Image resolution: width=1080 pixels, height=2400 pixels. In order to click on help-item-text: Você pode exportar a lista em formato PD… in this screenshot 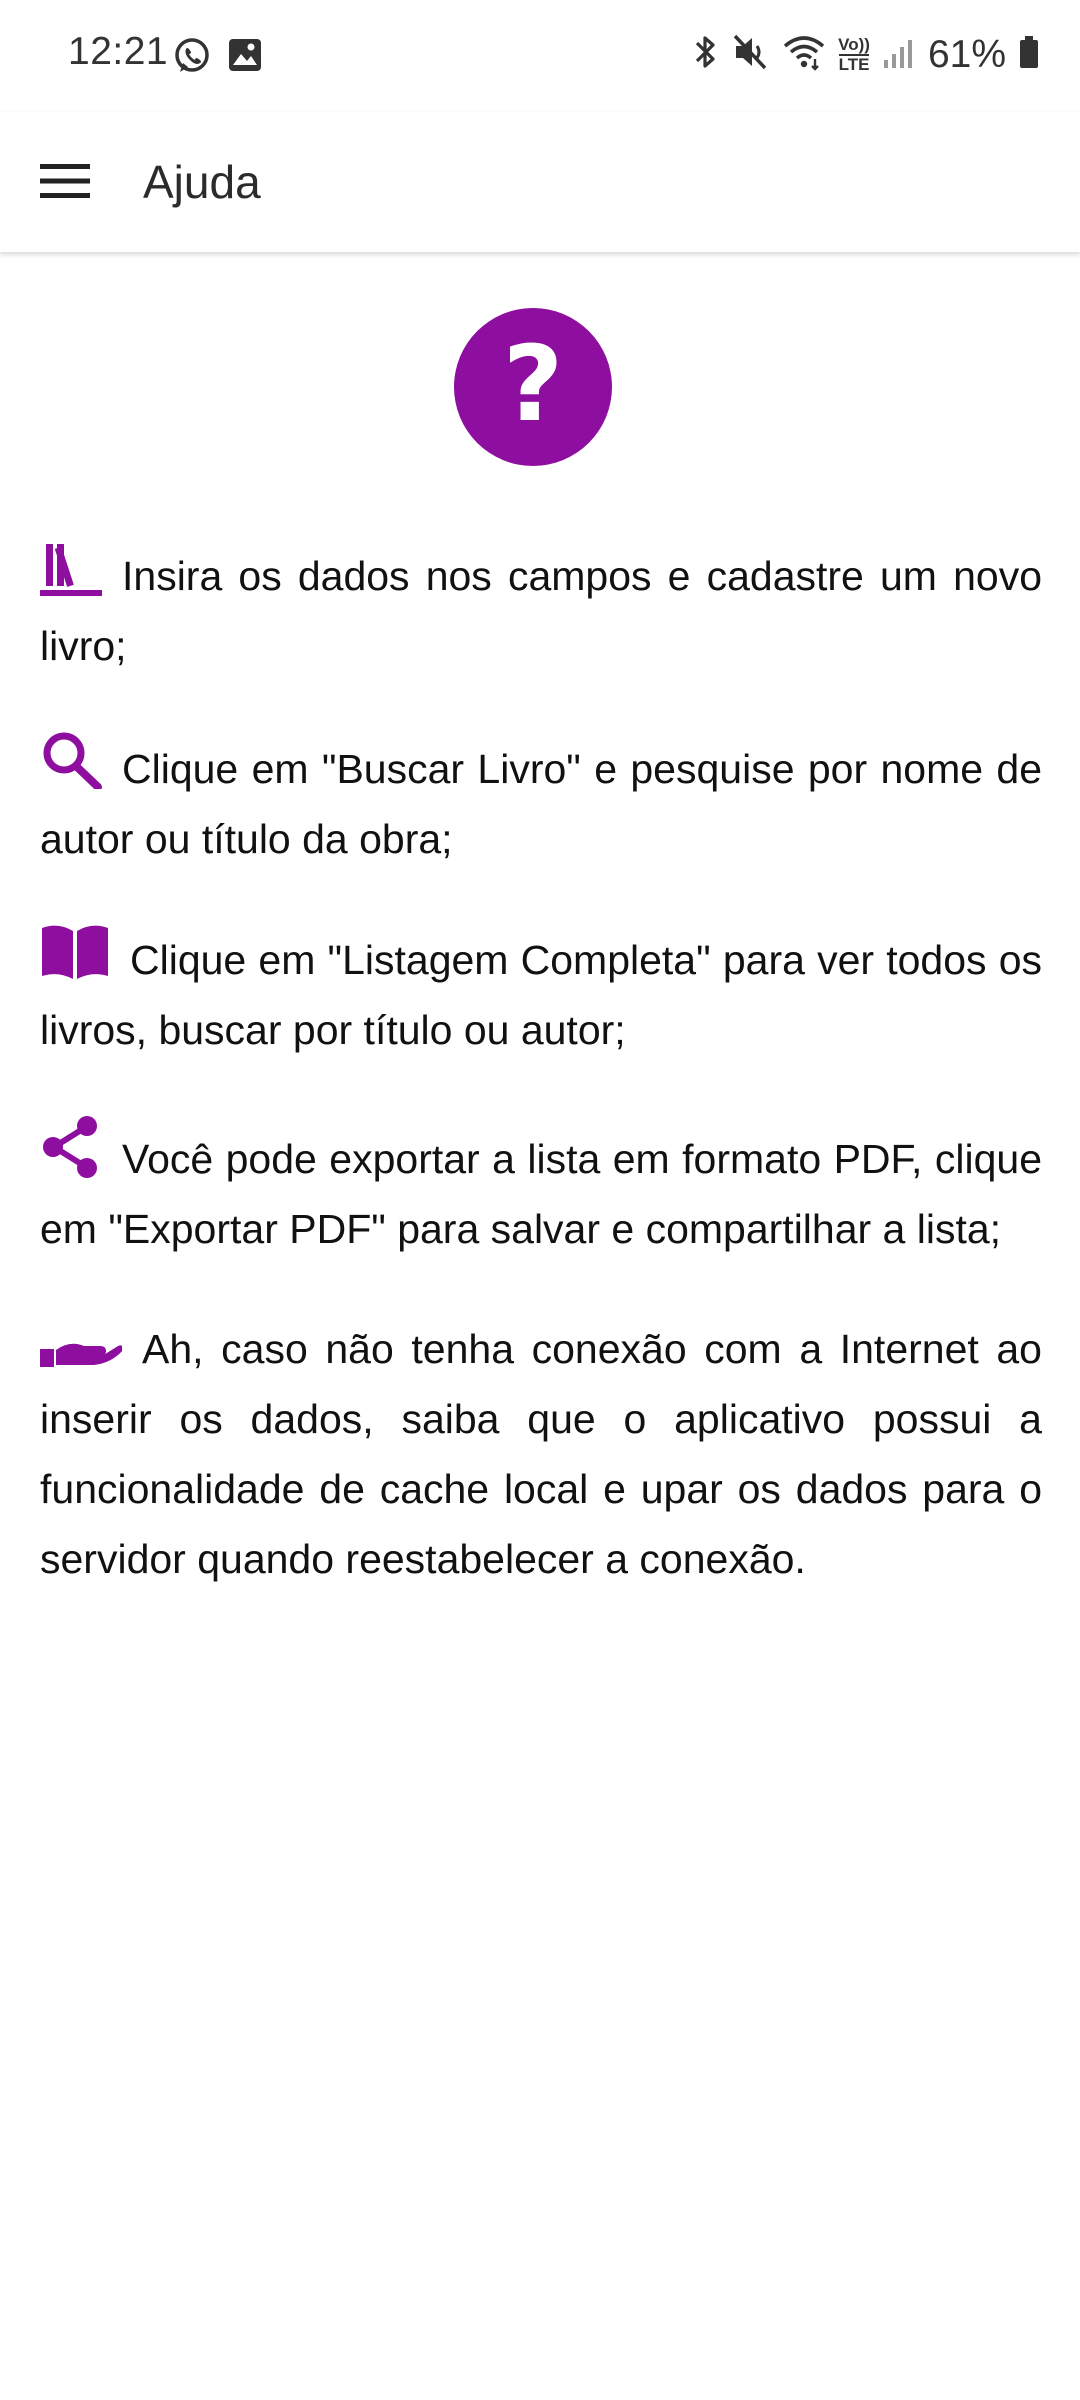, I will do `click(541, 1194)`.